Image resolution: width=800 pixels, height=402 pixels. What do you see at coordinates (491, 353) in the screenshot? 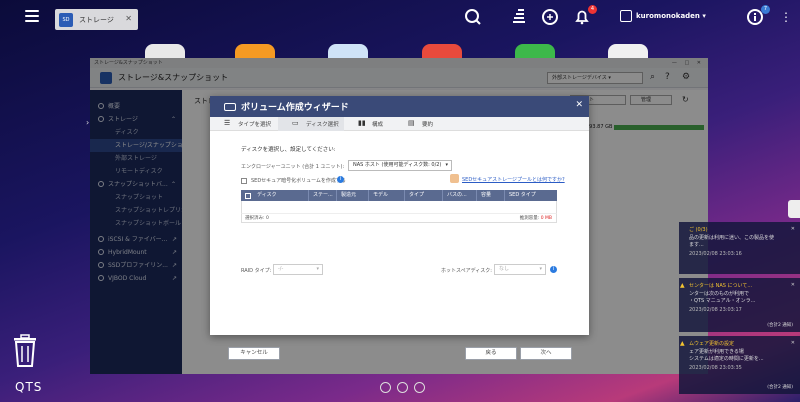
I see `back-button: 戻る` at bounding box center [491, 353].